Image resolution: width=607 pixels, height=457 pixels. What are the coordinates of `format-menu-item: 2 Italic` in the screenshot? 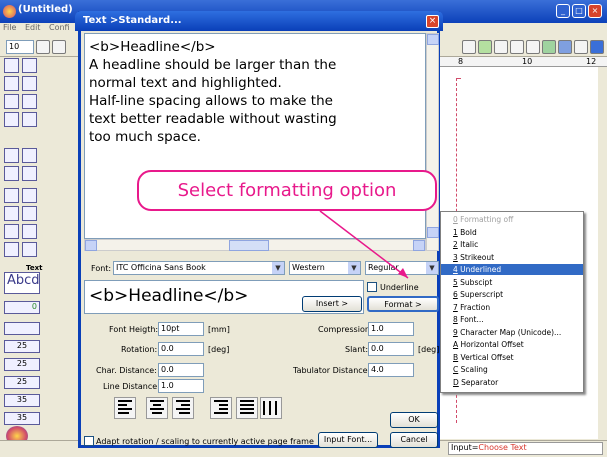 It's located at (512, 244).